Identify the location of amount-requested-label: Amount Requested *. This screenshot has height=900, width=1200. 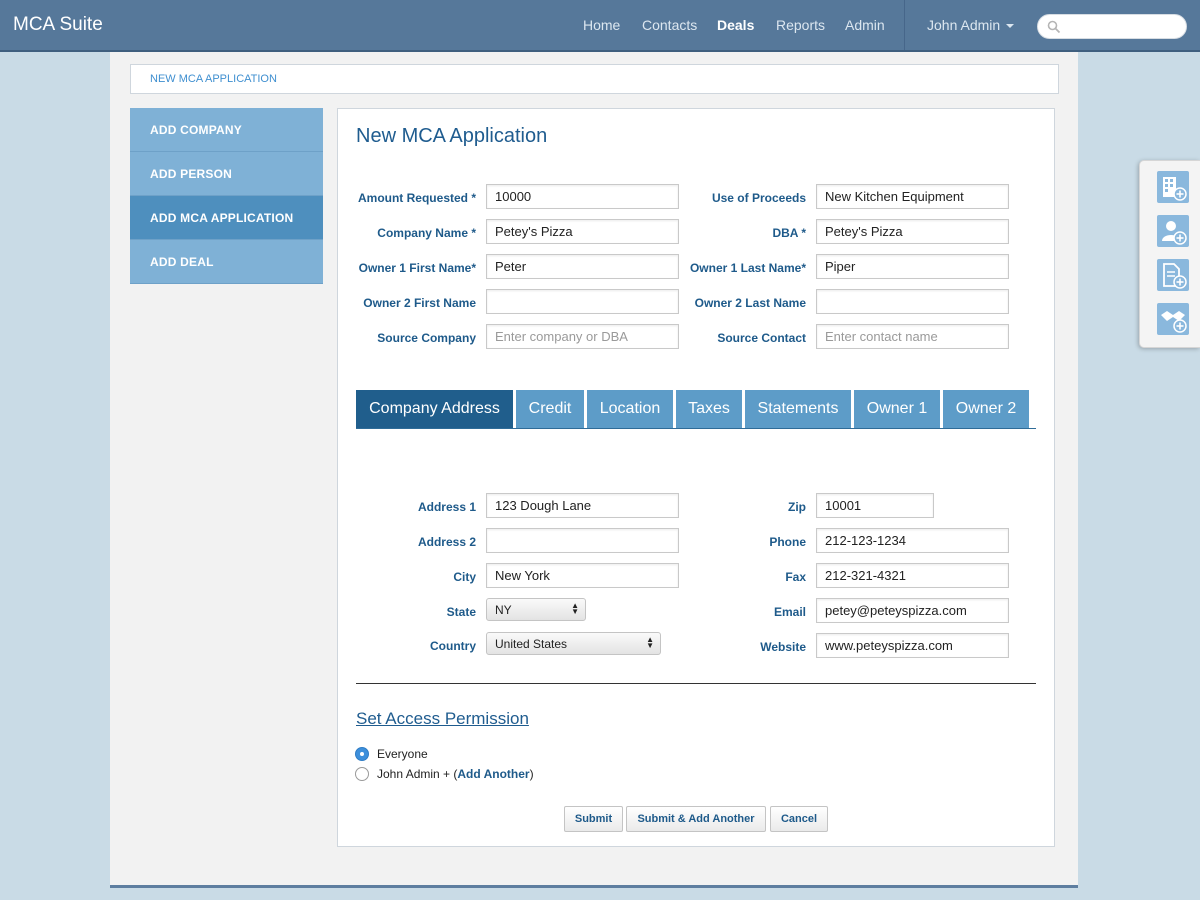
(416, 198).